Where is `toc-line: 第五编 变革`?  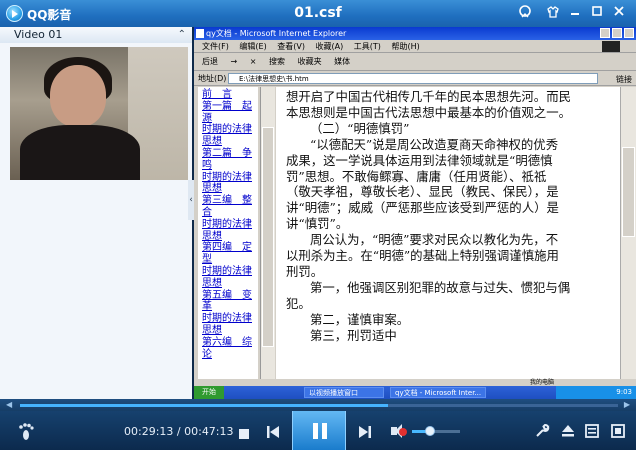
toc-line: 第五编 变革 is located at coordinates (227, 301).